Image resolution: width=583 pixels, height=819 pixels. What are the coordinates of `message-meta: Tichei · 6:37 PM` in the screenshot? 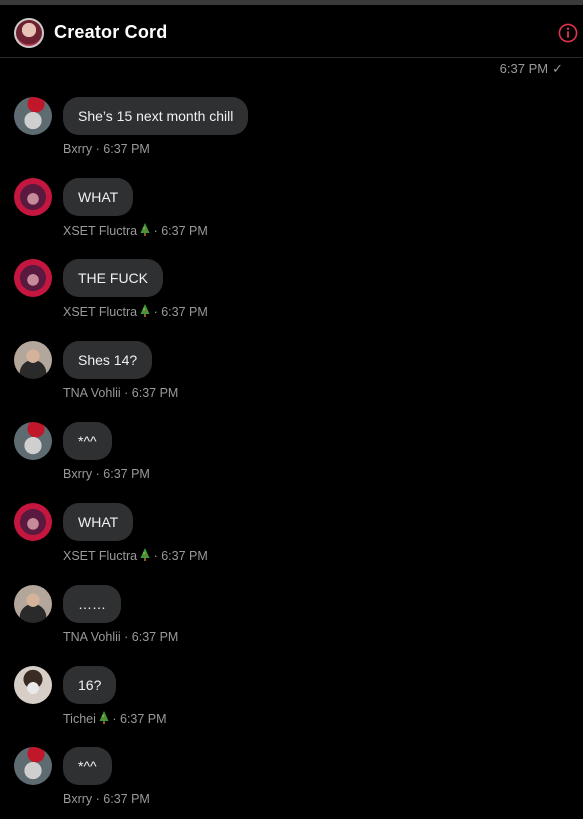 It's located at (115, 718).